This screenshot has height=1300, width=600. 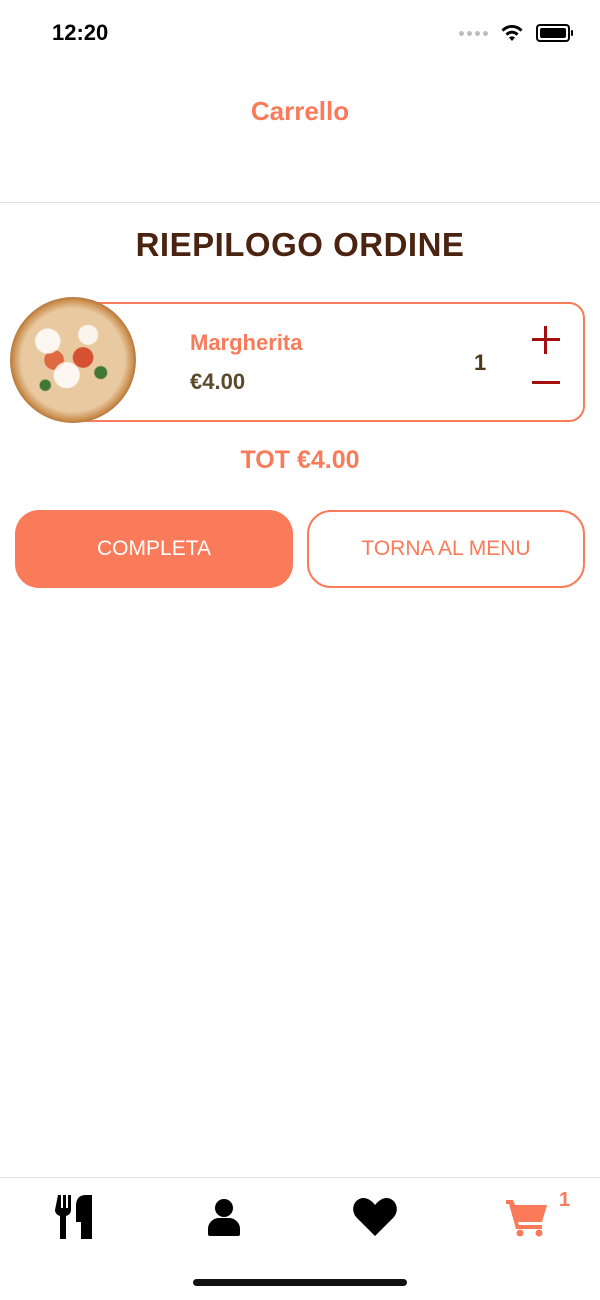 What do you see at coordinates (300, 111) in the screenshot?
I see `page-title: Carrello` at bounding box center [300, 111].